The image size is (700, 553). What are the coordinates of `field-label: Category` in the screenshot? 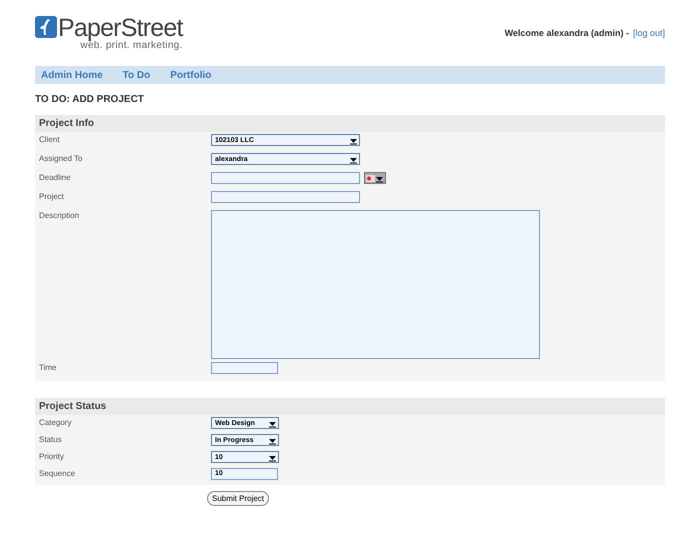 It's located at (55, 422).